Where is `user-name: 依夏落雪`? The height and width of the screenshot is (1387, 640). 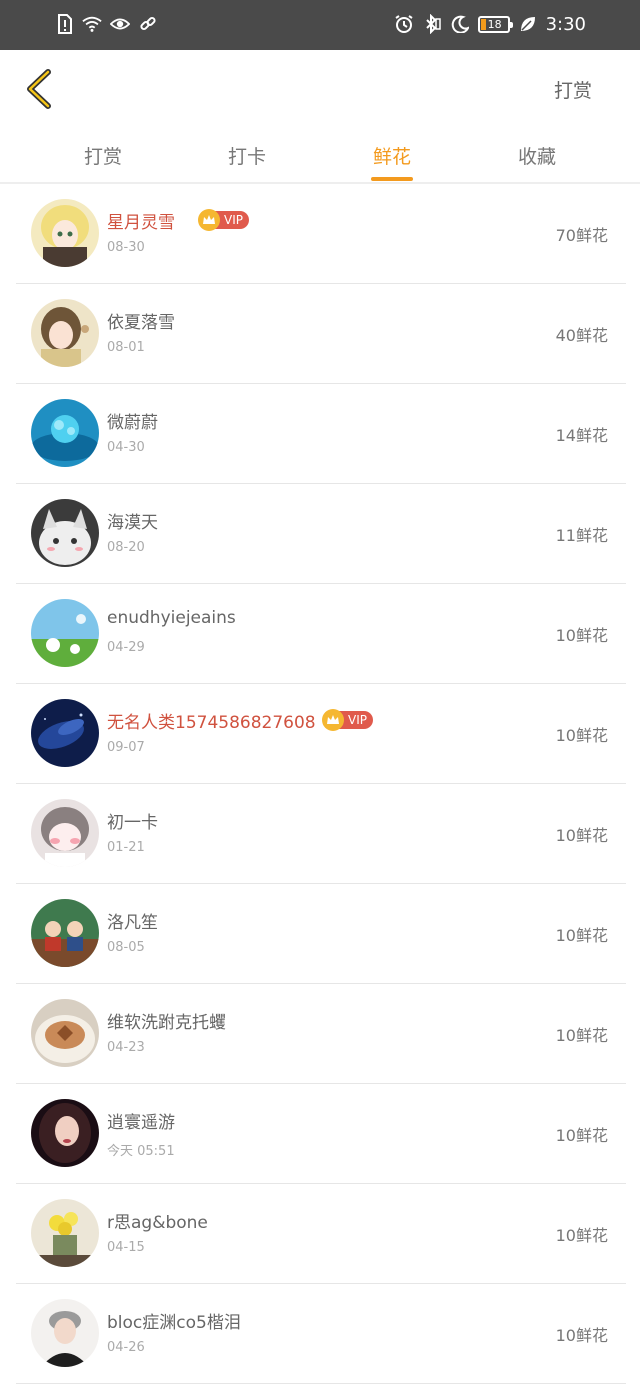
user-name: 依夏落雪 is located at coordinates (141, 323).